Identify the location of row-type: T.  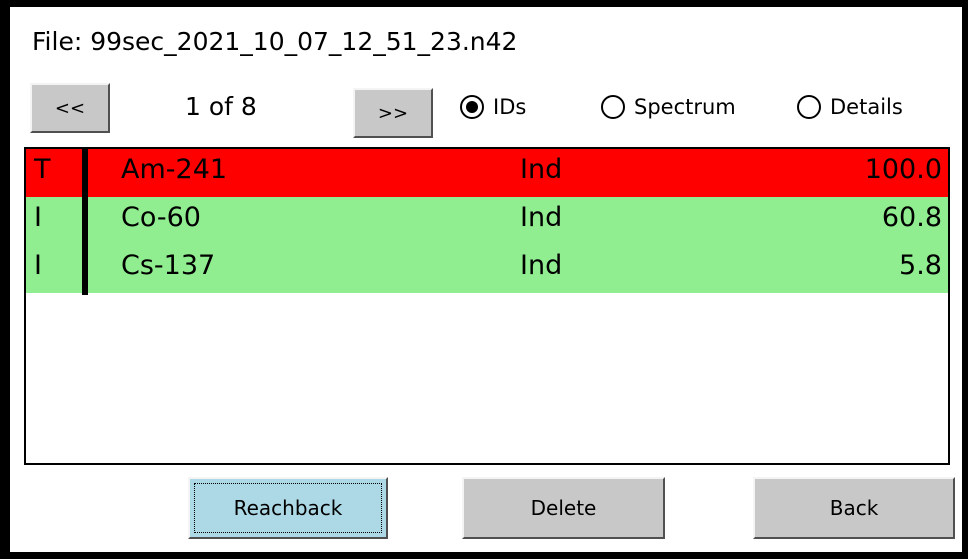
(42, 169).